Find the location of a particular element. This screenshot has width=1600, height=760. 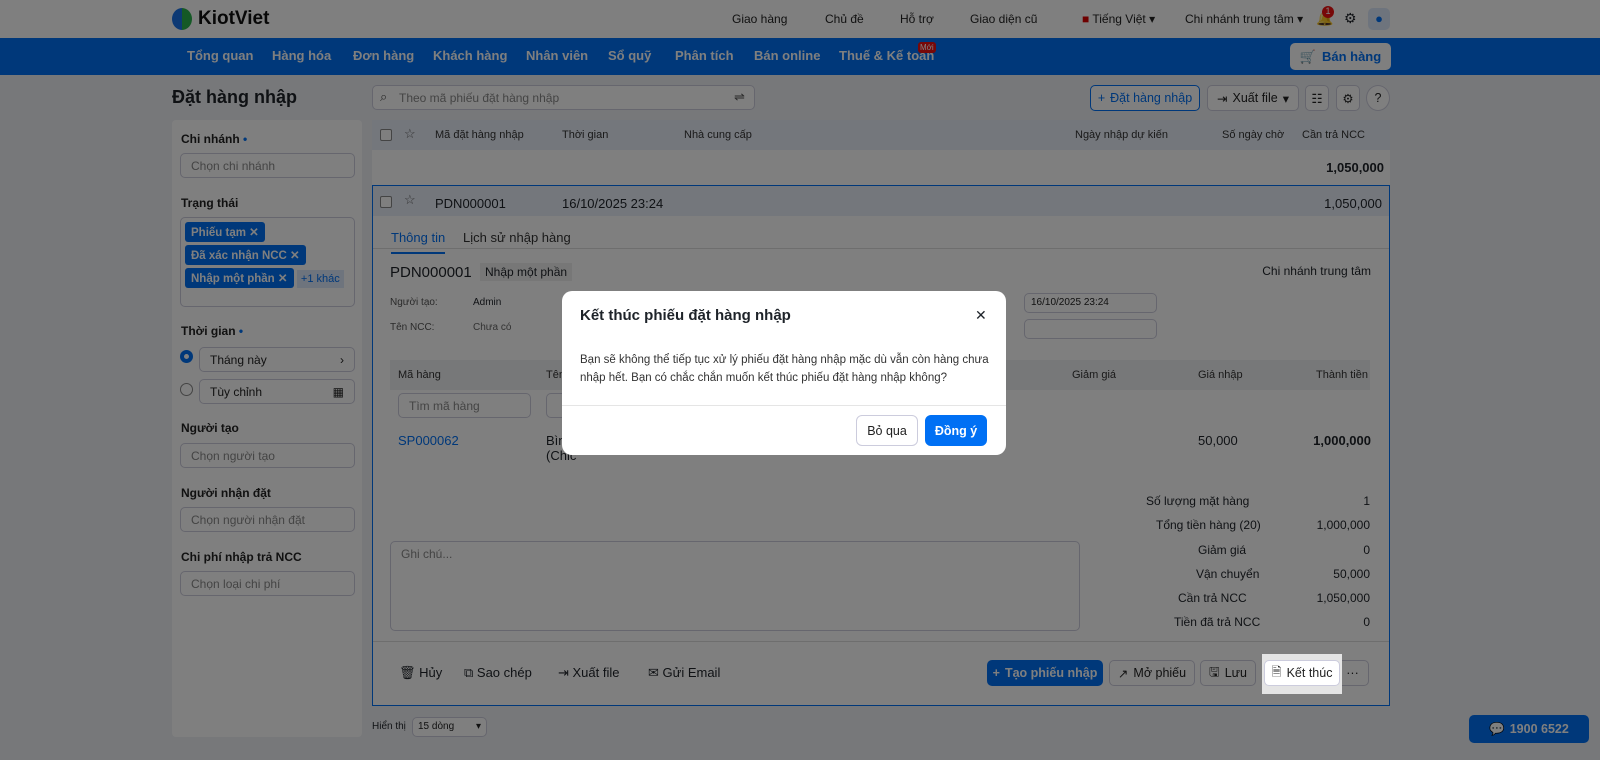

dialog-title: Kết thúc phiếu đặt hàng nhập is located at coordinates (685, 315).